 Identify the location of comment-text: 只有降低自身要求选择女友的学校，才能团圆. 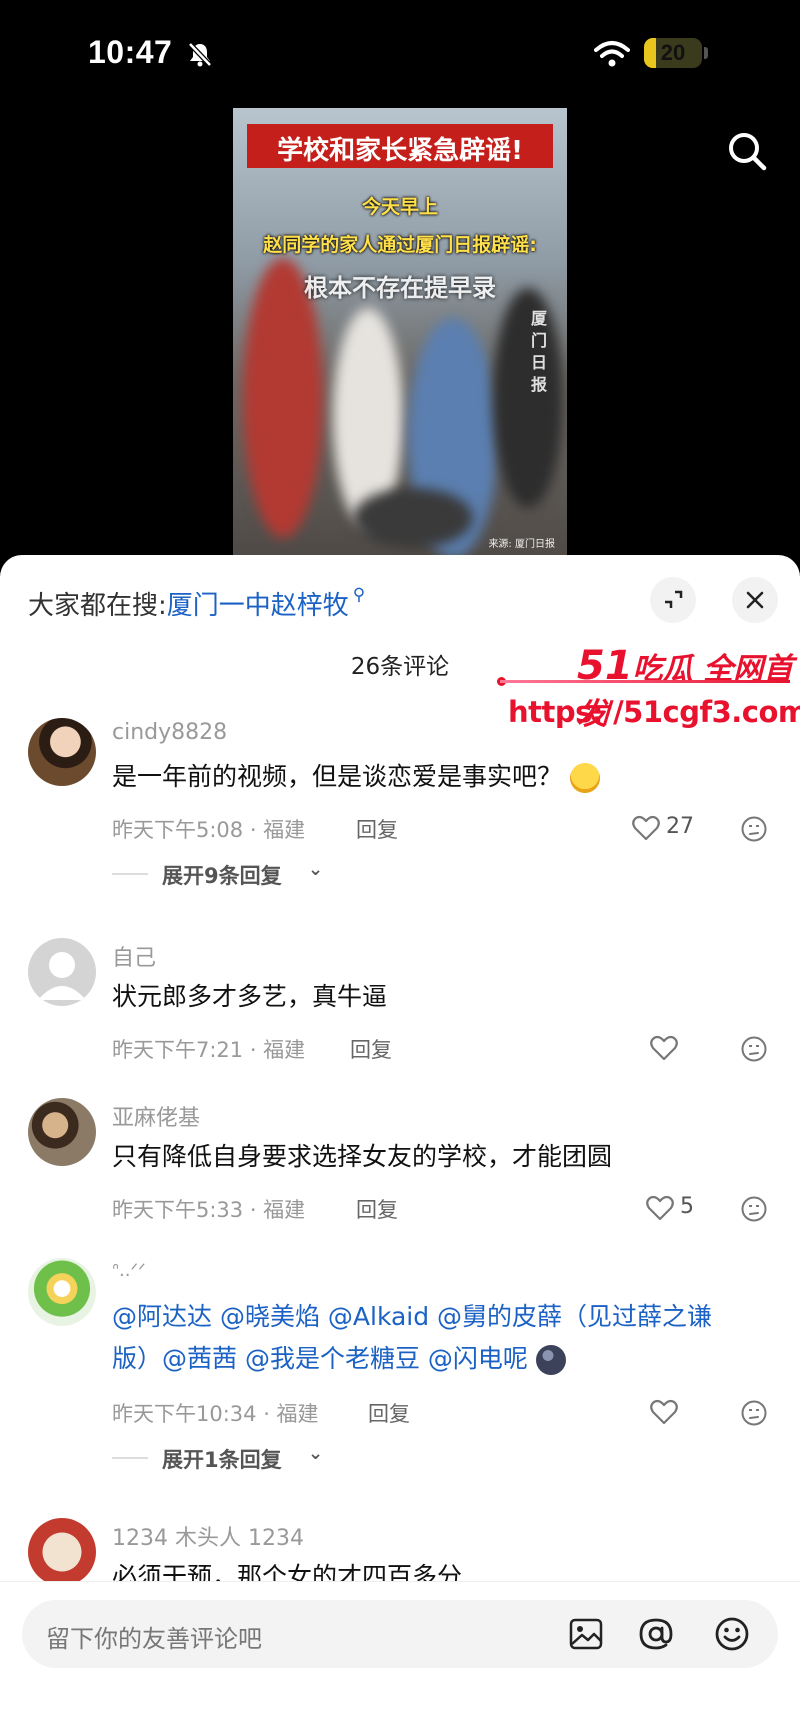
(442, 1157).